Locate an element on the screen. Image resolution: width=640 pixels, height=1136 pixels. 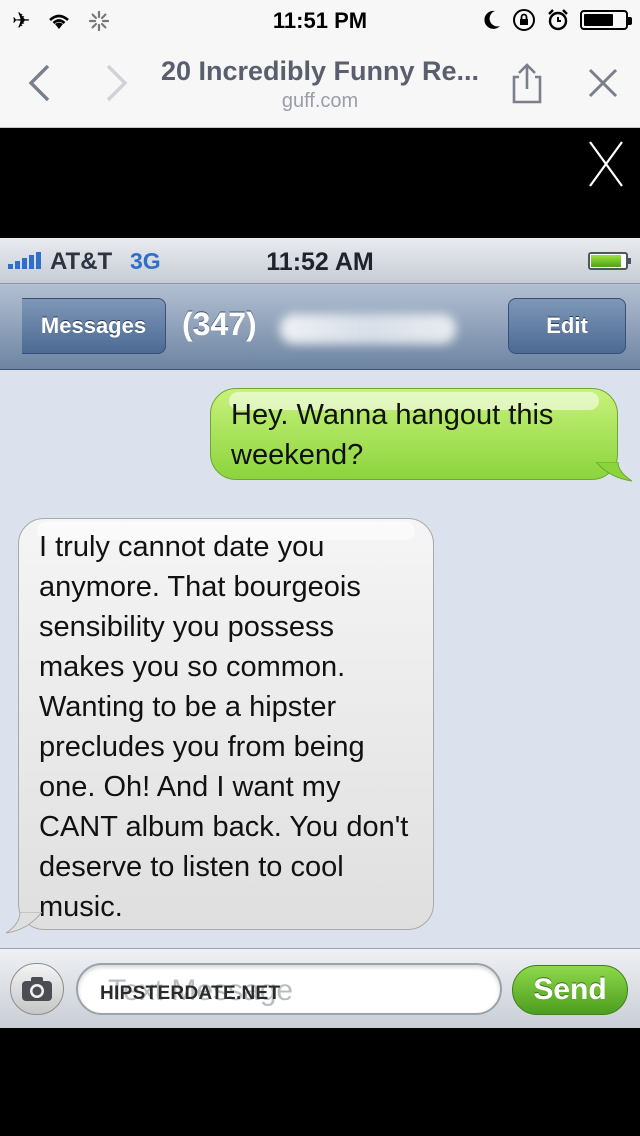
share-button is located at coordinates (527, 83).